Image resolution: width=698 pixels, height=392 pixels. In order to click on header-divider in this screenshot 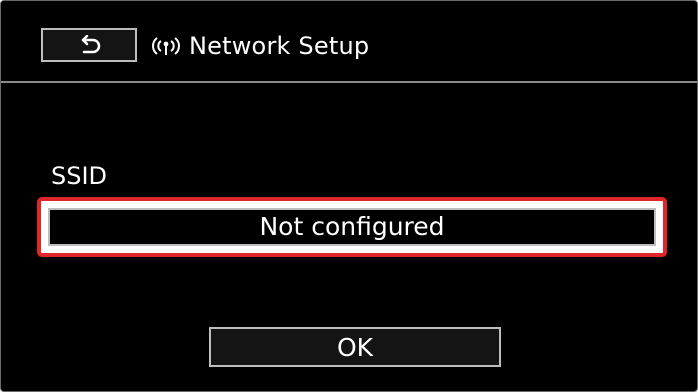, I will do `click(349, 82)`.